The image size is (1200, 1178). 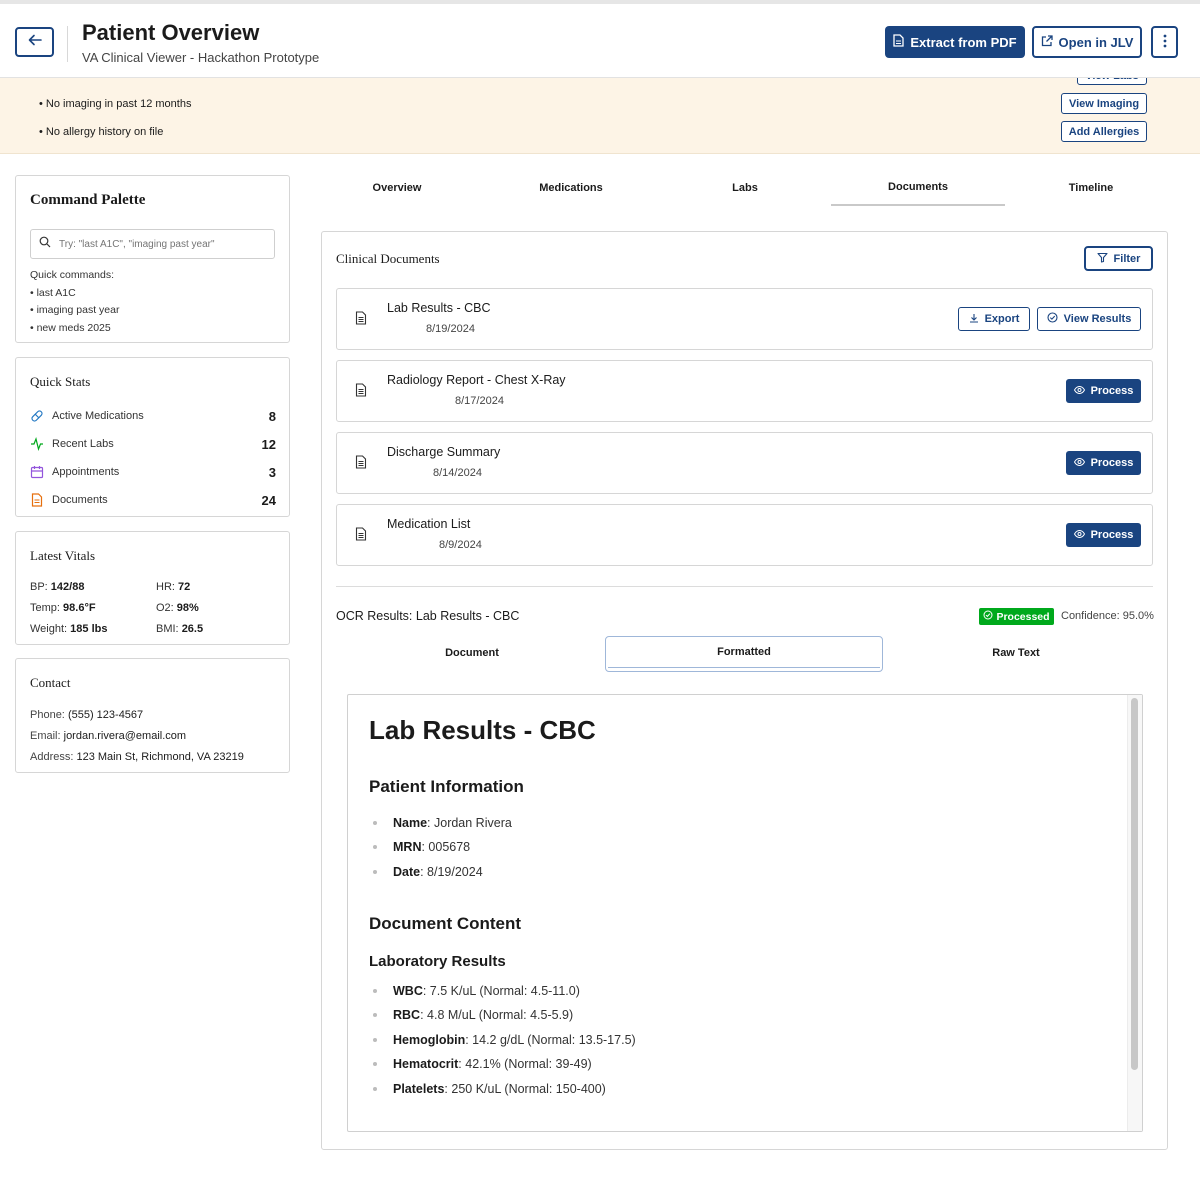 I want to click on stat-label: Recent Labs, so click(x=83, y=444).